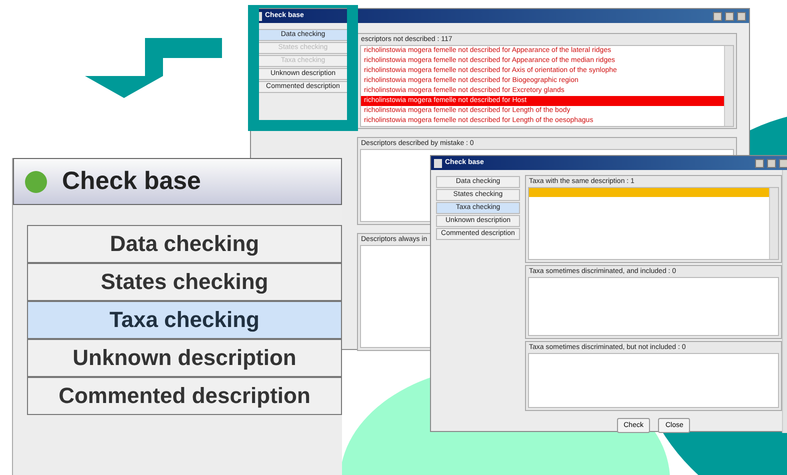  What do you see at coordinates (184, 320) in the screenshot?
I see `nav-item: Taxa checking` at bounding box center [184, 320].